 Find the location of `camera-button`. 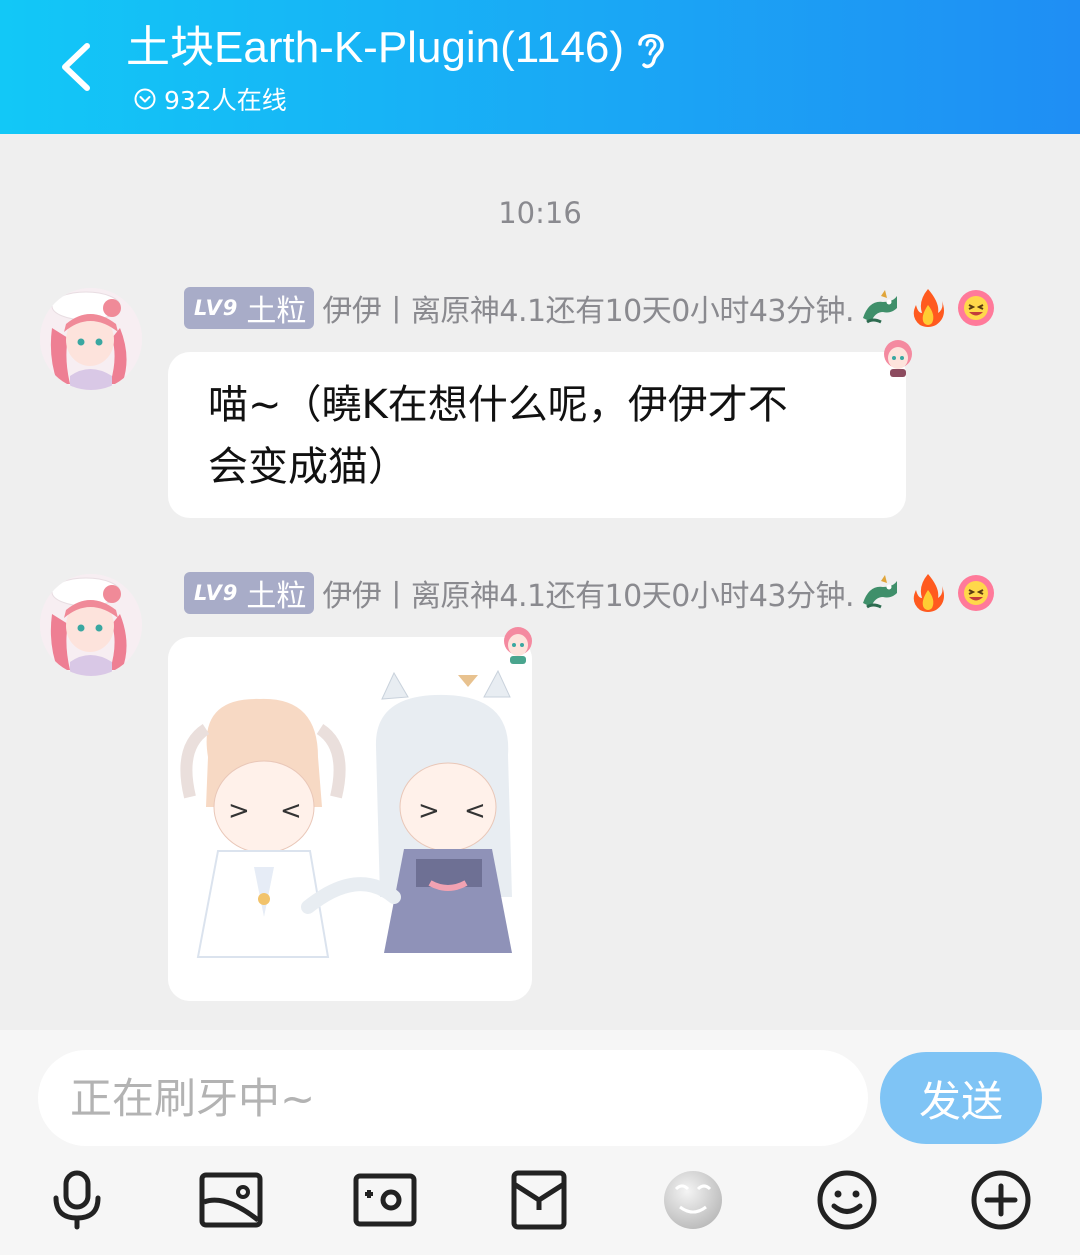

camera-button is located at coordinates (385, 1200).